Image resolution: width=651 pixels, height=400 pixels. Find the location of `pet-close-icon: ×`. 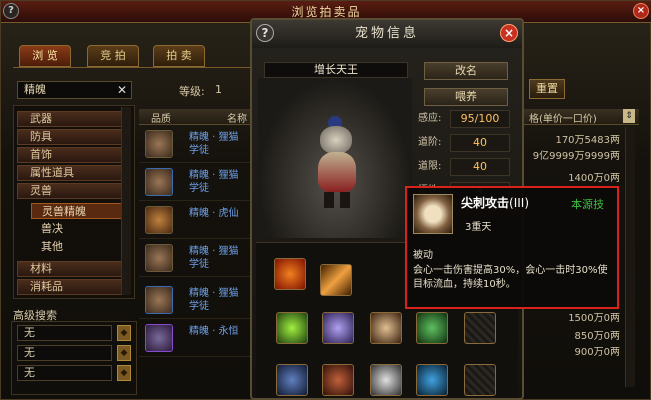

pet-close-icon: × is located at coordinates (509, 33).